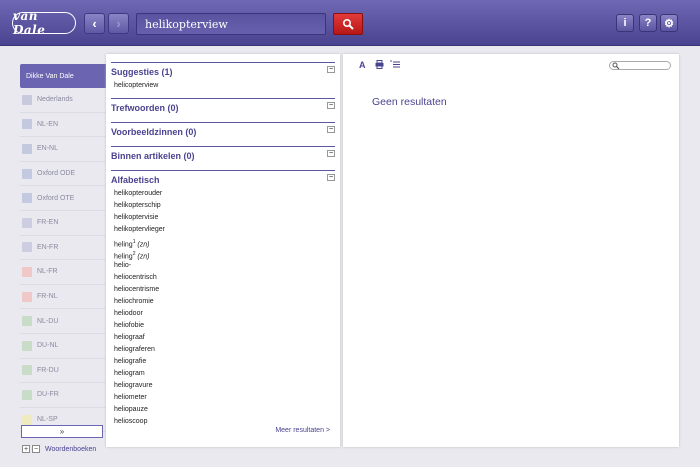  Describe the element at coordinates (223, 314) in the screenshot. I see `list-item: heliodoor` at that location.